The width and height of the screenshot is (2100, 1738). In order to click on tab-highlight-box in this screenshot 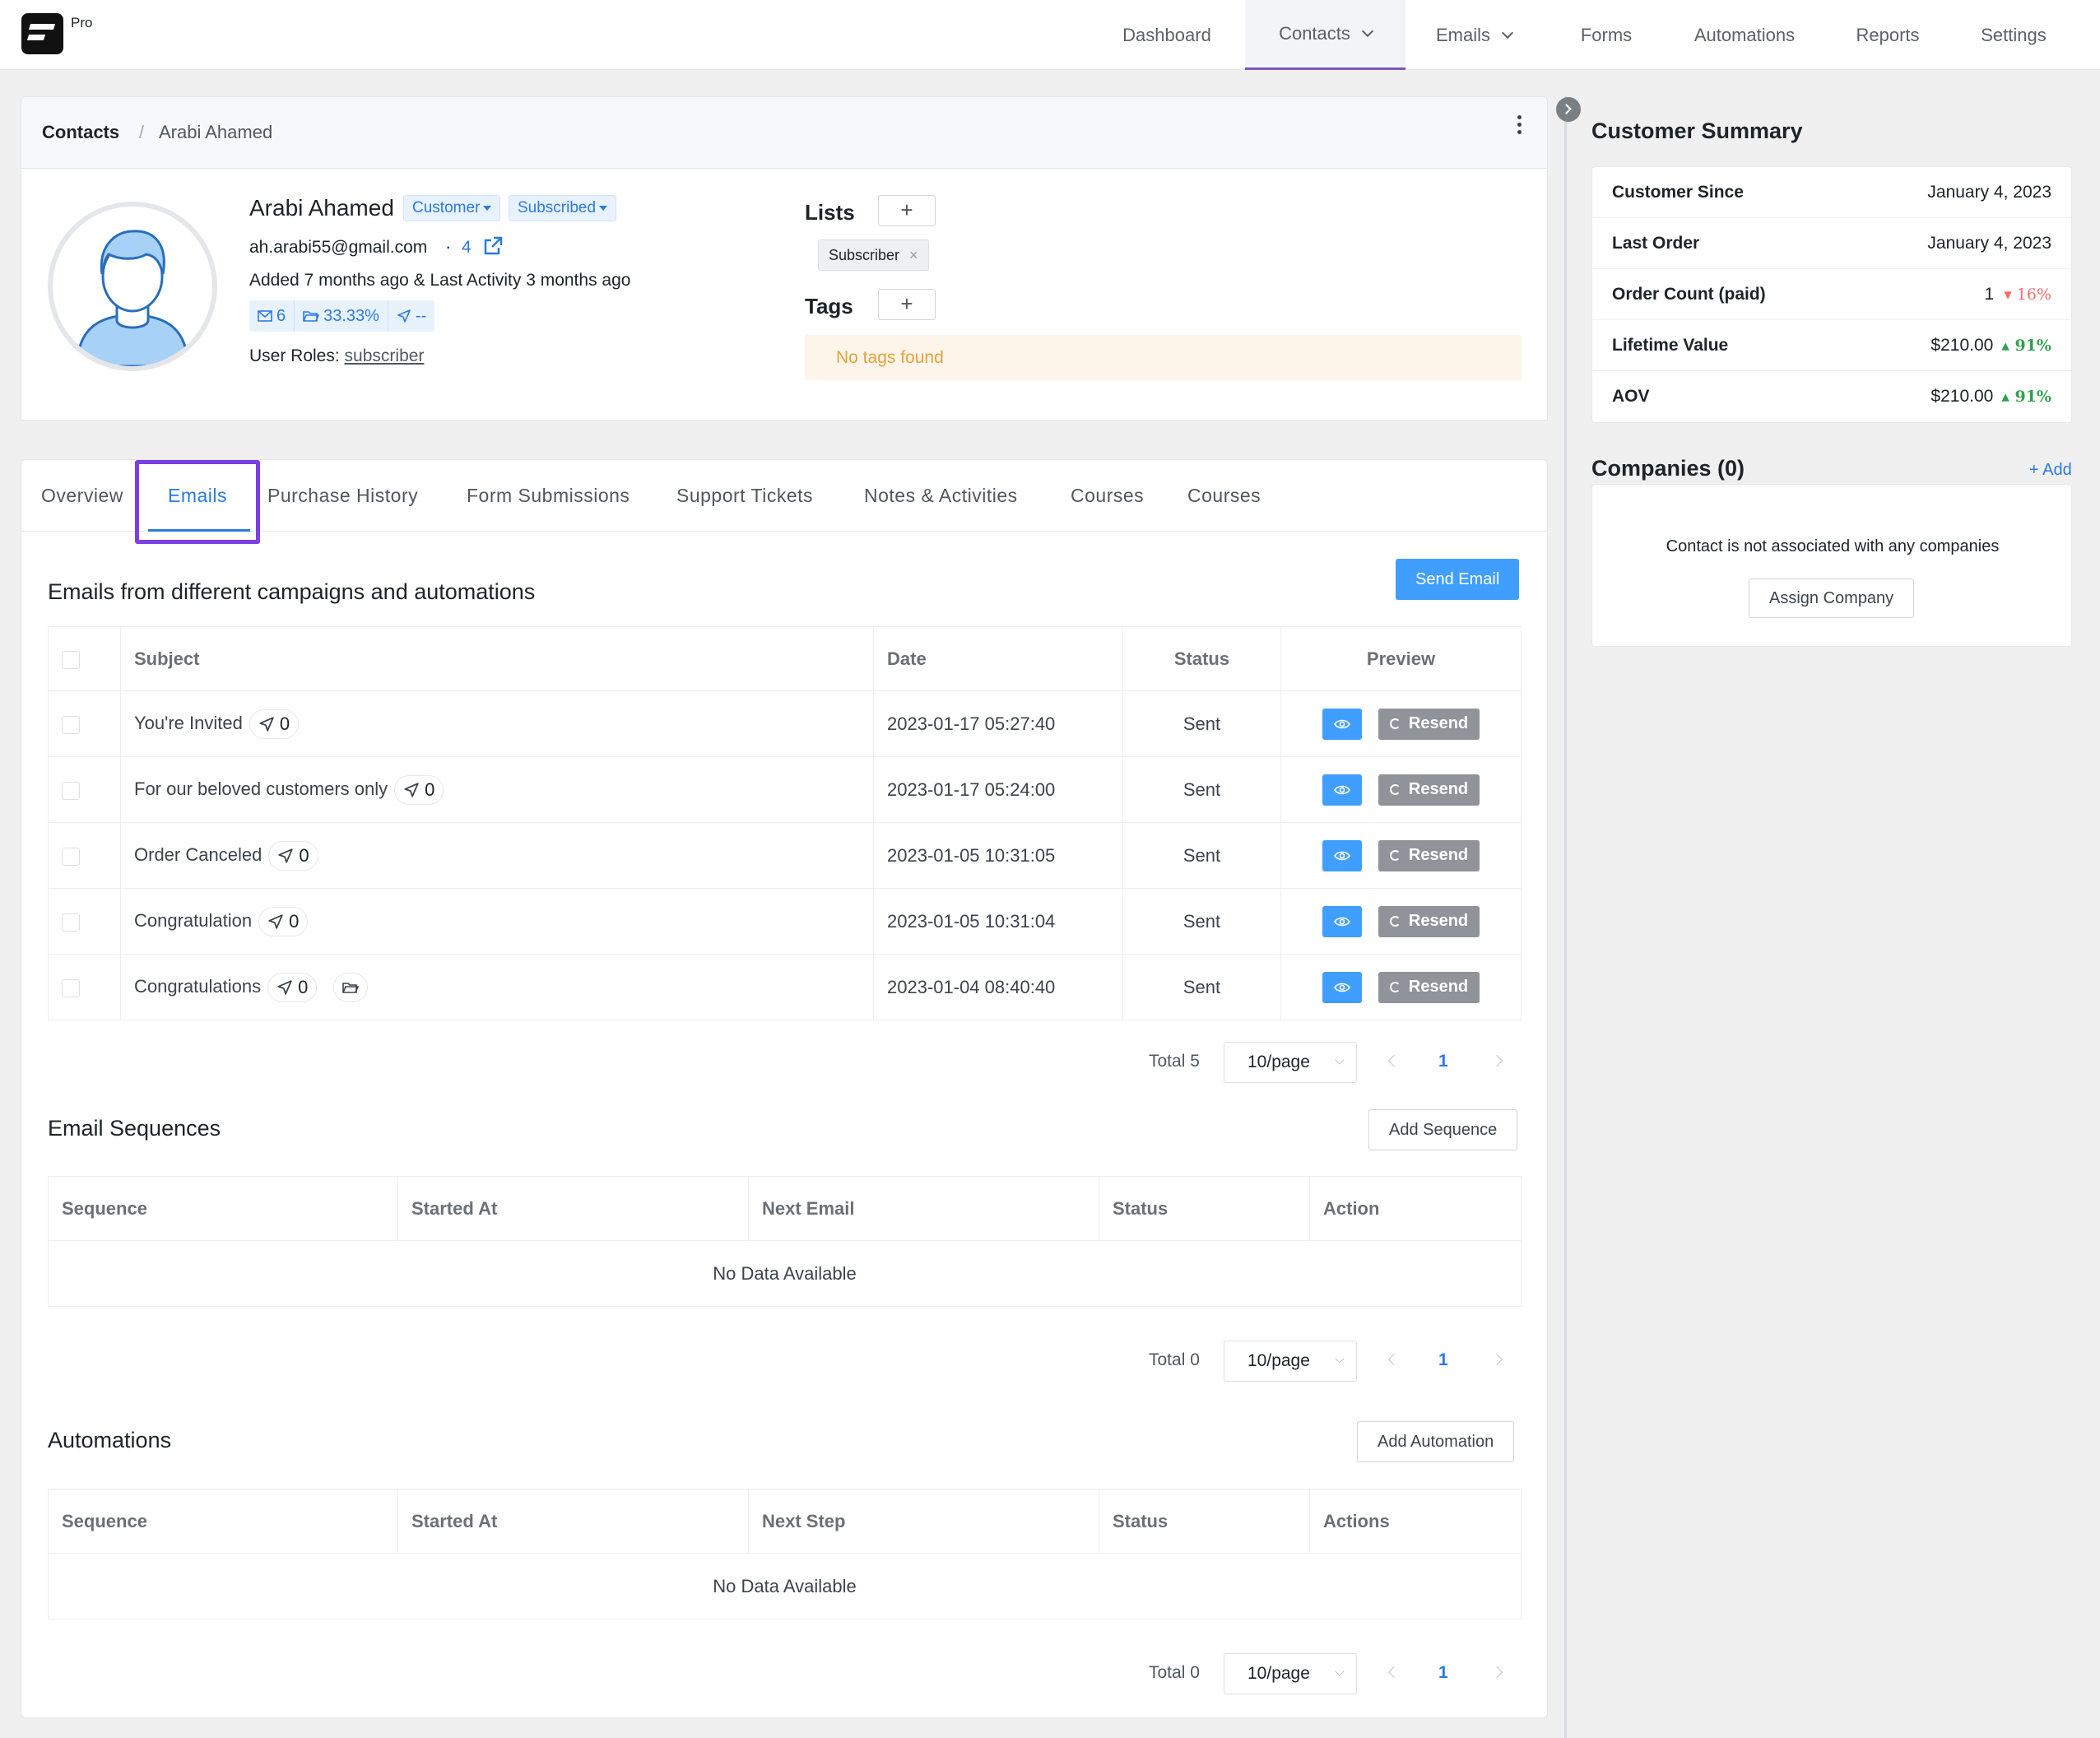, I will do `click(197, 502)`.